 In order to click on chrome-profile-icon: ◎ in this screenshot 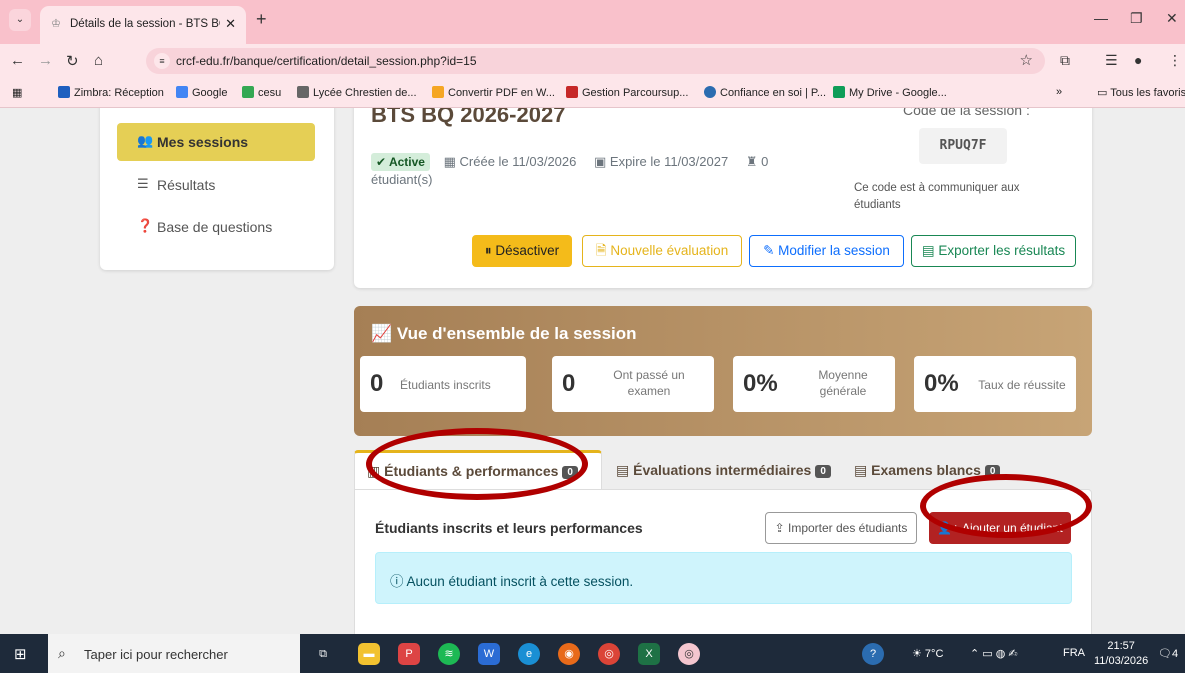, I will do `click(689, 654)`.